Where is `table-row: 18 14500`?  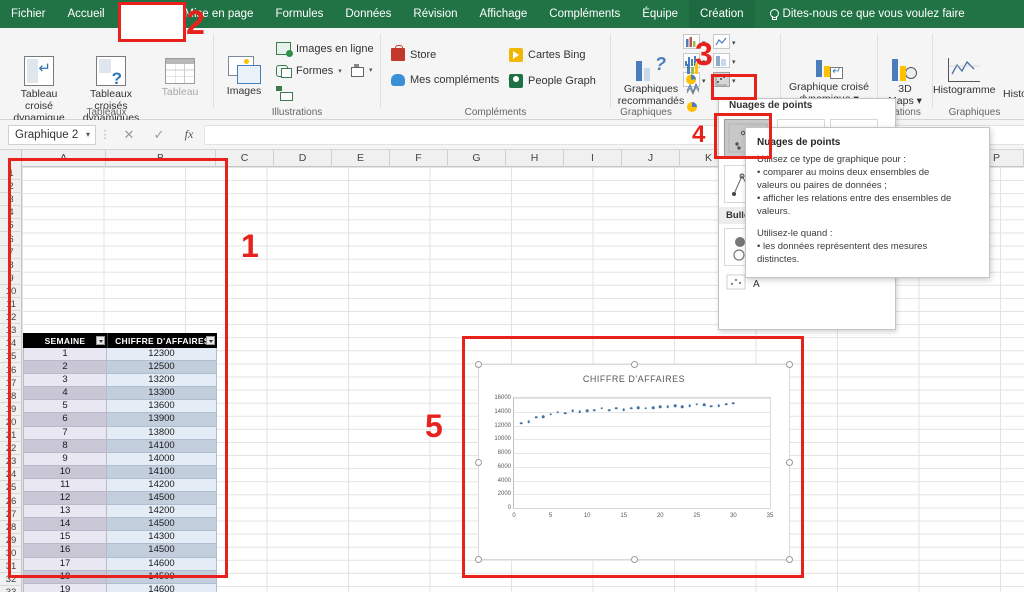 table-row: 18 14500 is located at coordinates (120, 577).